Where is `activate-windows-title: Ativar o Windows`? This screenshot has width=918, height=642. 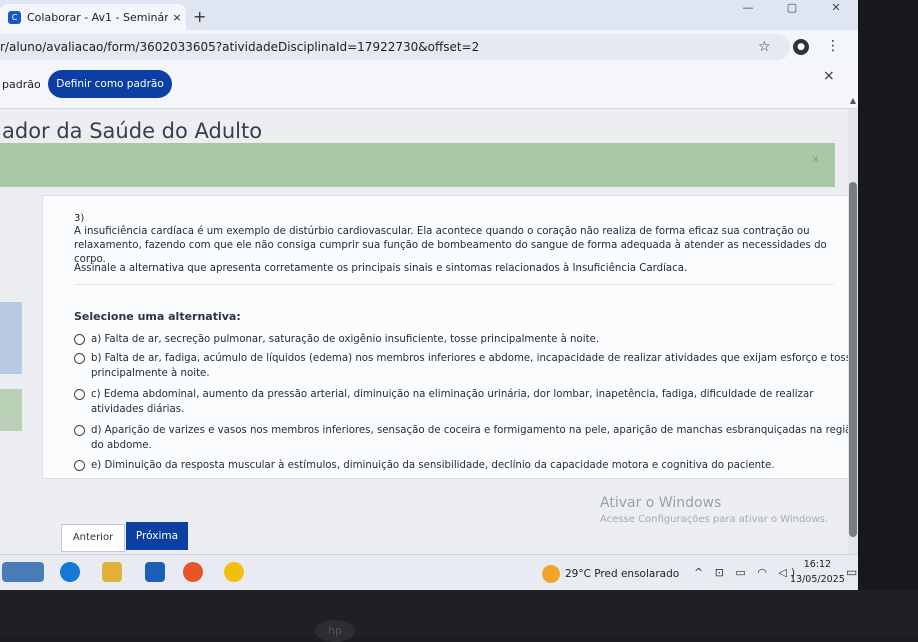
activate-windows-title: Ativar o Windows is located at coordinates (661, 503).